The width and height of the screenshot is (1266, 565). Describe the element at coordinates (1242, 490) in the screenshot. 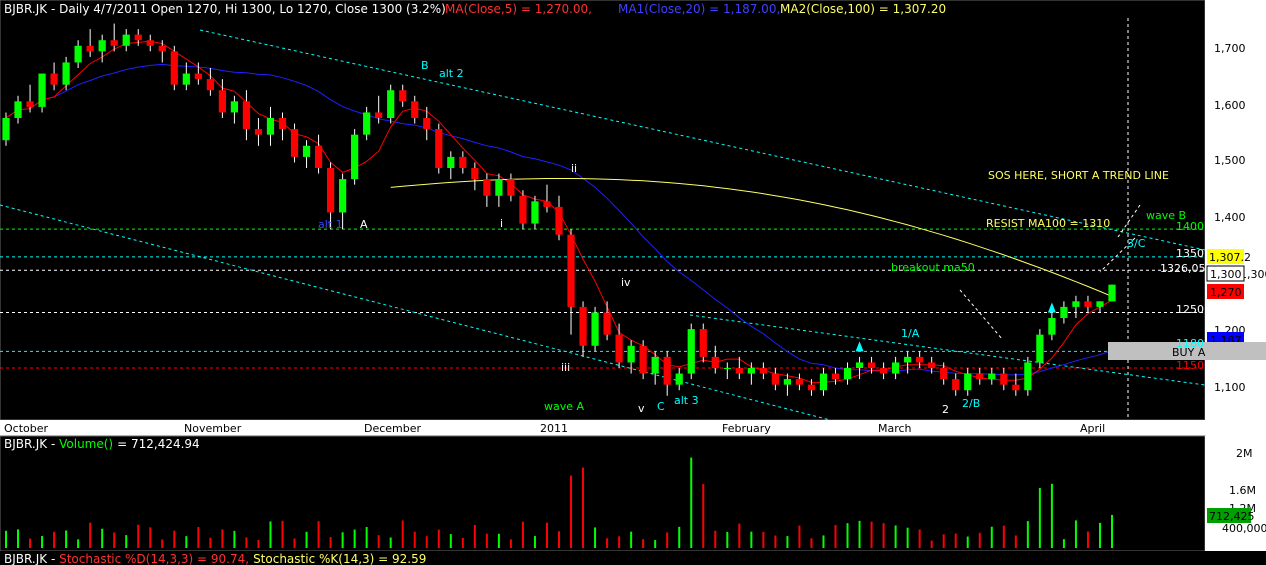

I see `volume-tick: 1.6M` at that location.